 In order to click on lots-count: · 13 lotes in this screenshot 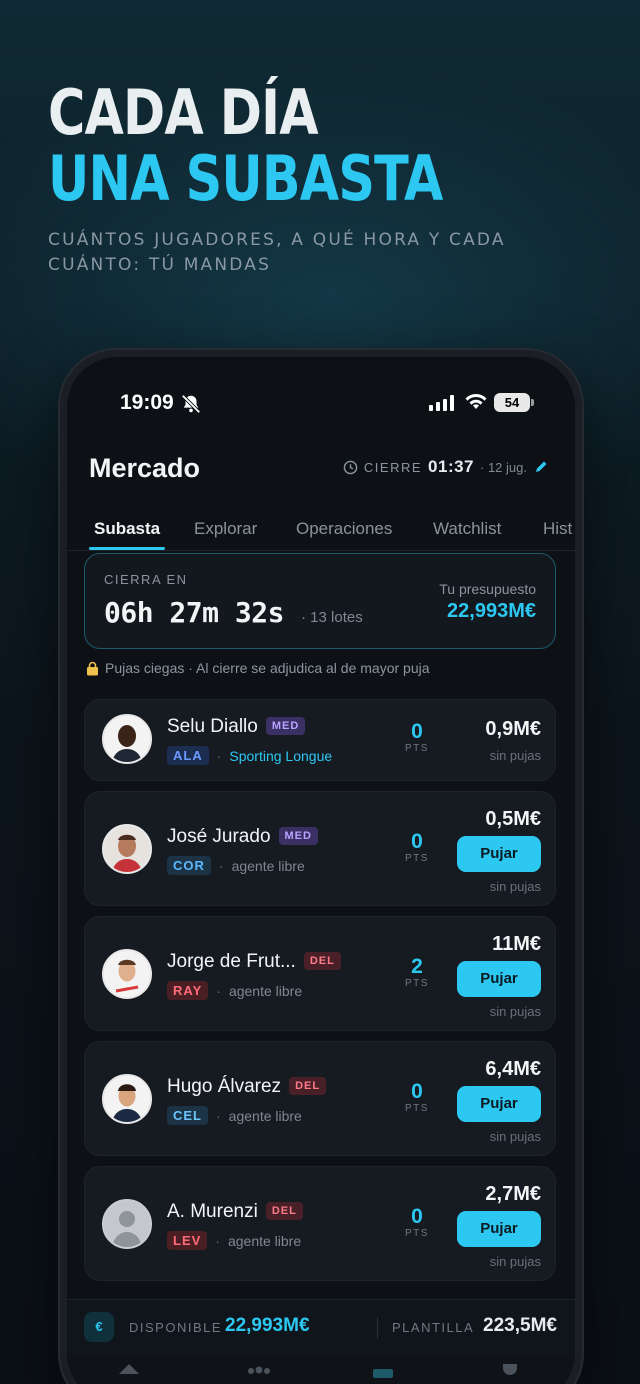, I will do `click(332, 617)`.